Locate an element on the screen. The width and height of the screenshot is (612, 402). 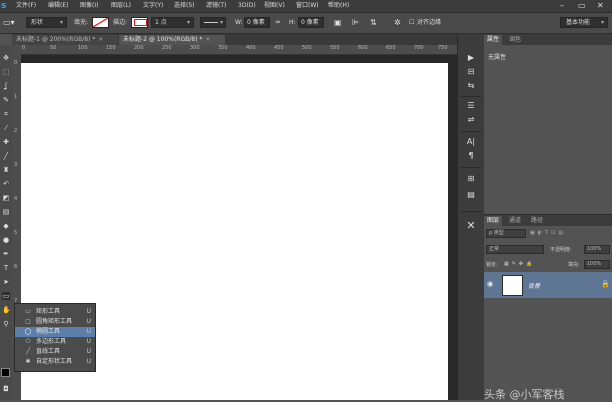
tab-document-2: 未标题-2 @ 100%(RGB/8) * × is located at coordinates (172, 40).